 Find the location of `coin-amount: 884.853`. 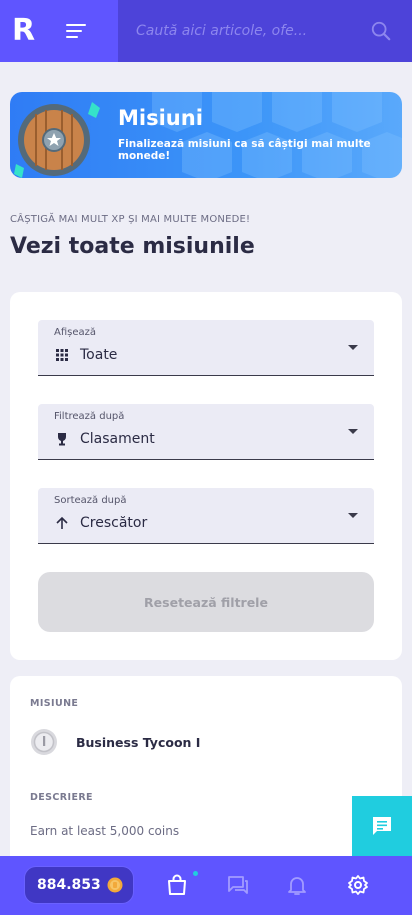

coin-amount: 884.853 is located at coordinates (69, 885).